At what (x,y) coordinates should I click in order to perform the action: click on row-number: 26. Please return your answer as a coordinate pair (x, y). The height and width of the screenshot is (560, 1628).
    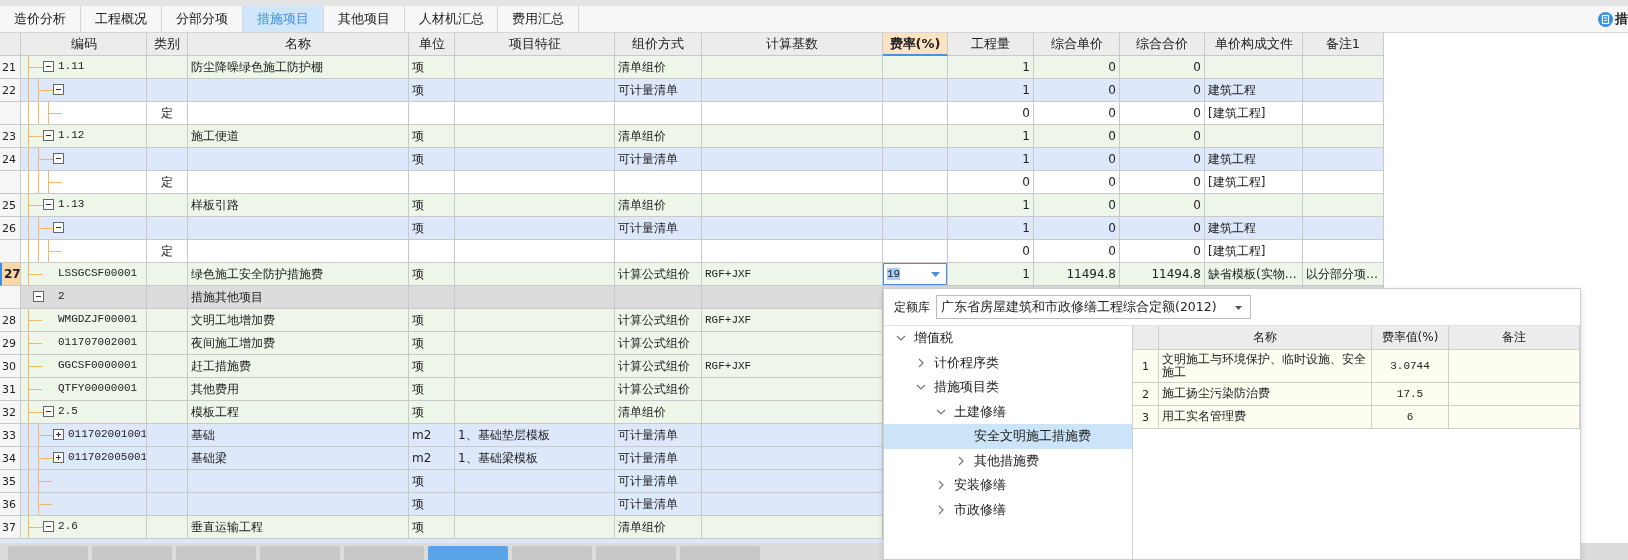
    Looking at the image, I should click on (10, 228).